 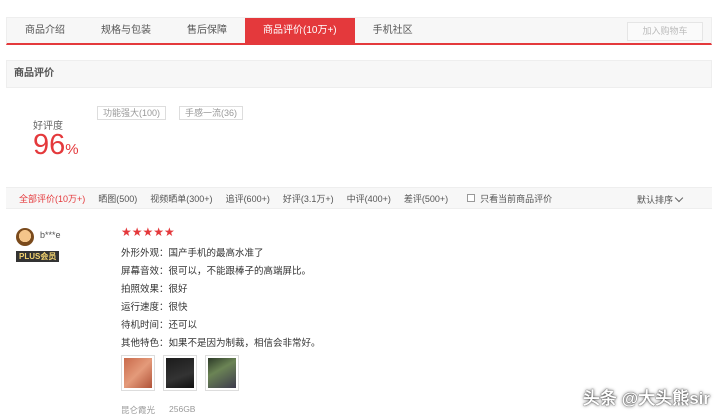 What do you see at coordinates (170, 113) in the screenshot?
I see `review-tags: 功能强大(100) 手感一流(36)` at bounding box center [170, 113].